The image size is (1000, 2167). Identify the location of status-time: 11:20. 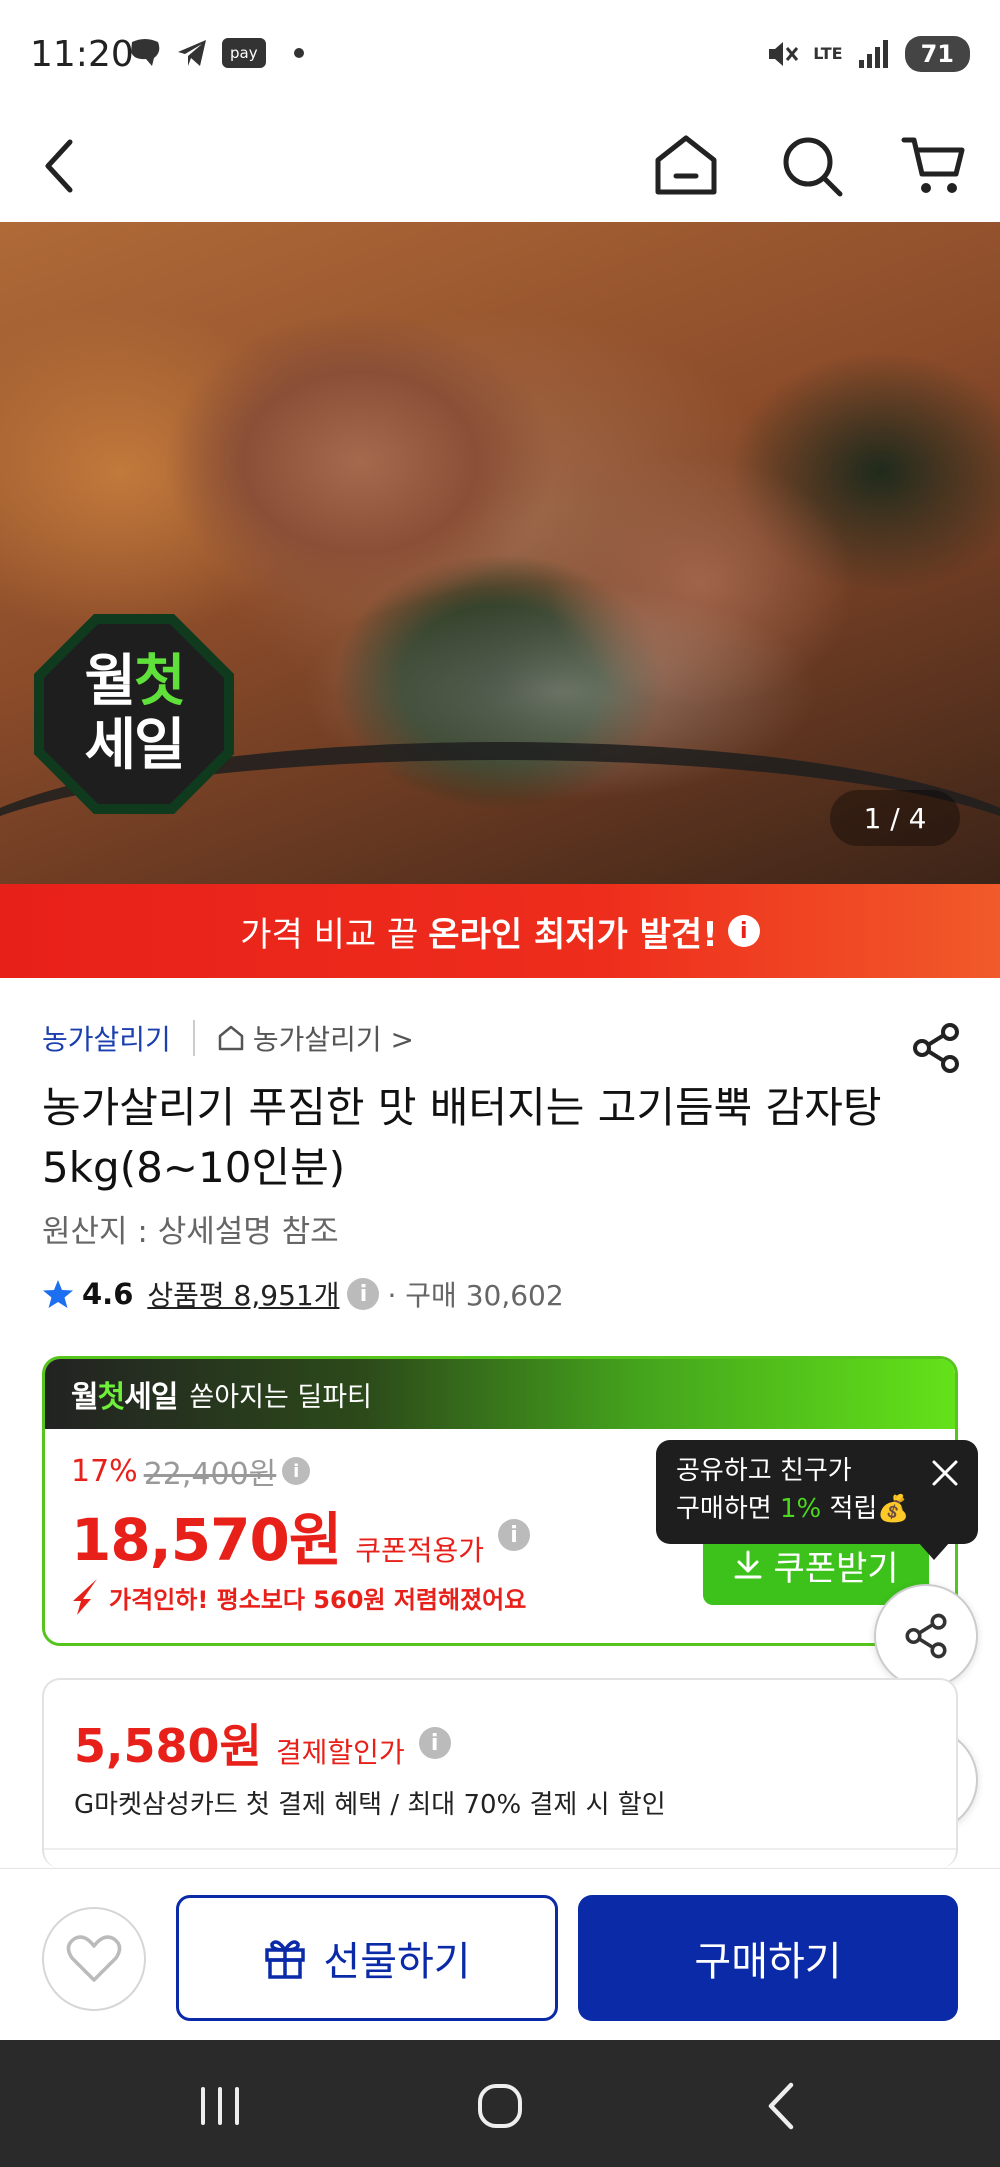
(82, 54).